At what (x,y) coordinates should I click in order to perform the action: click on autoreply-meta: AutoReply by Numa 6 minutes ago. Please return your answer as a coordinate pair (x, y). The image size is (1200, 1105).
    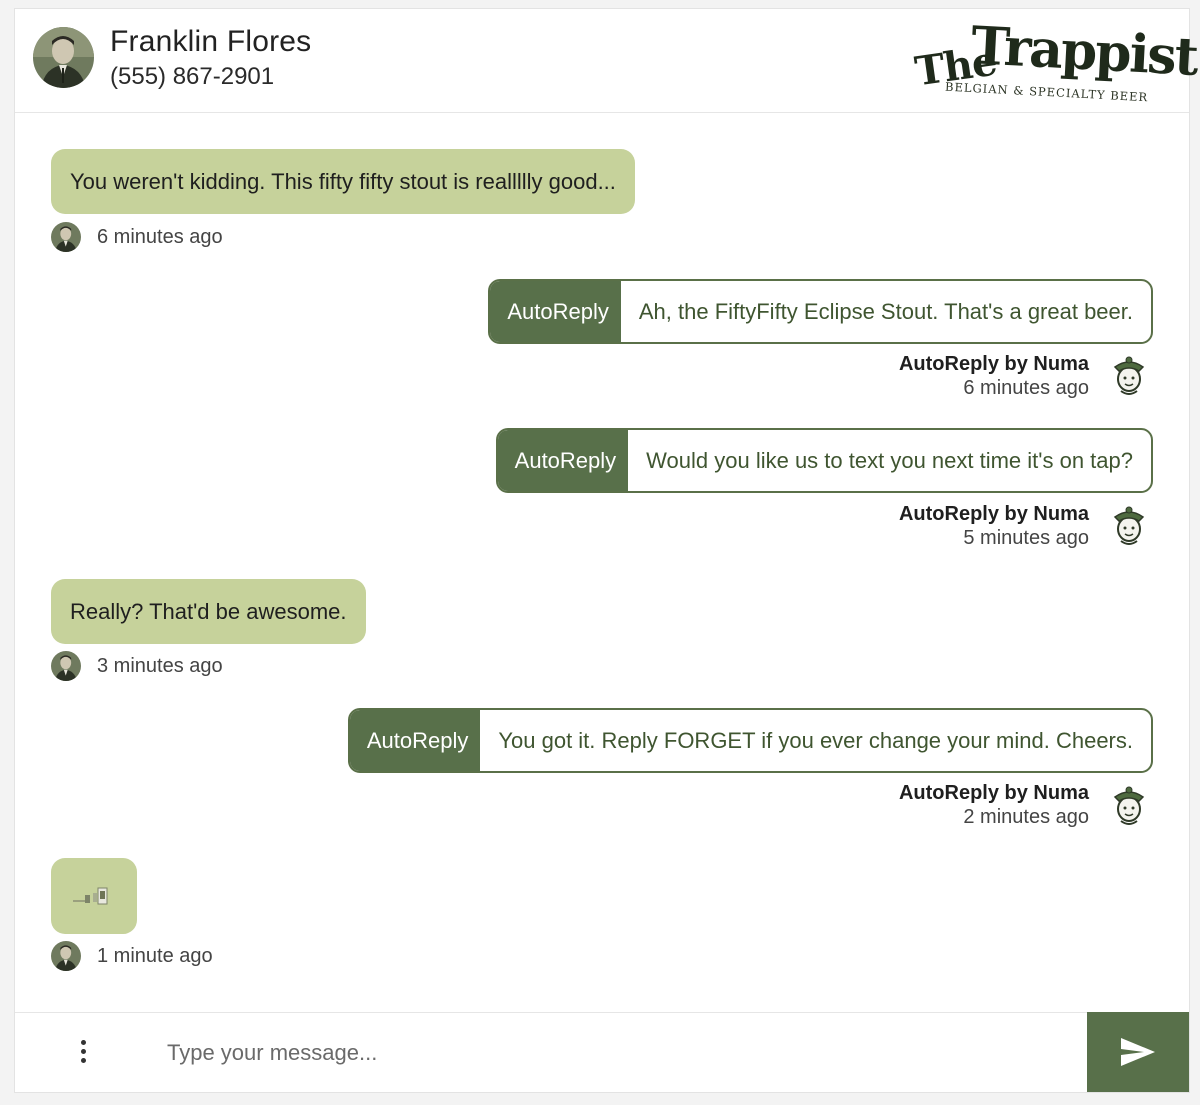
    Looking at the image, I should click on (994, 376).